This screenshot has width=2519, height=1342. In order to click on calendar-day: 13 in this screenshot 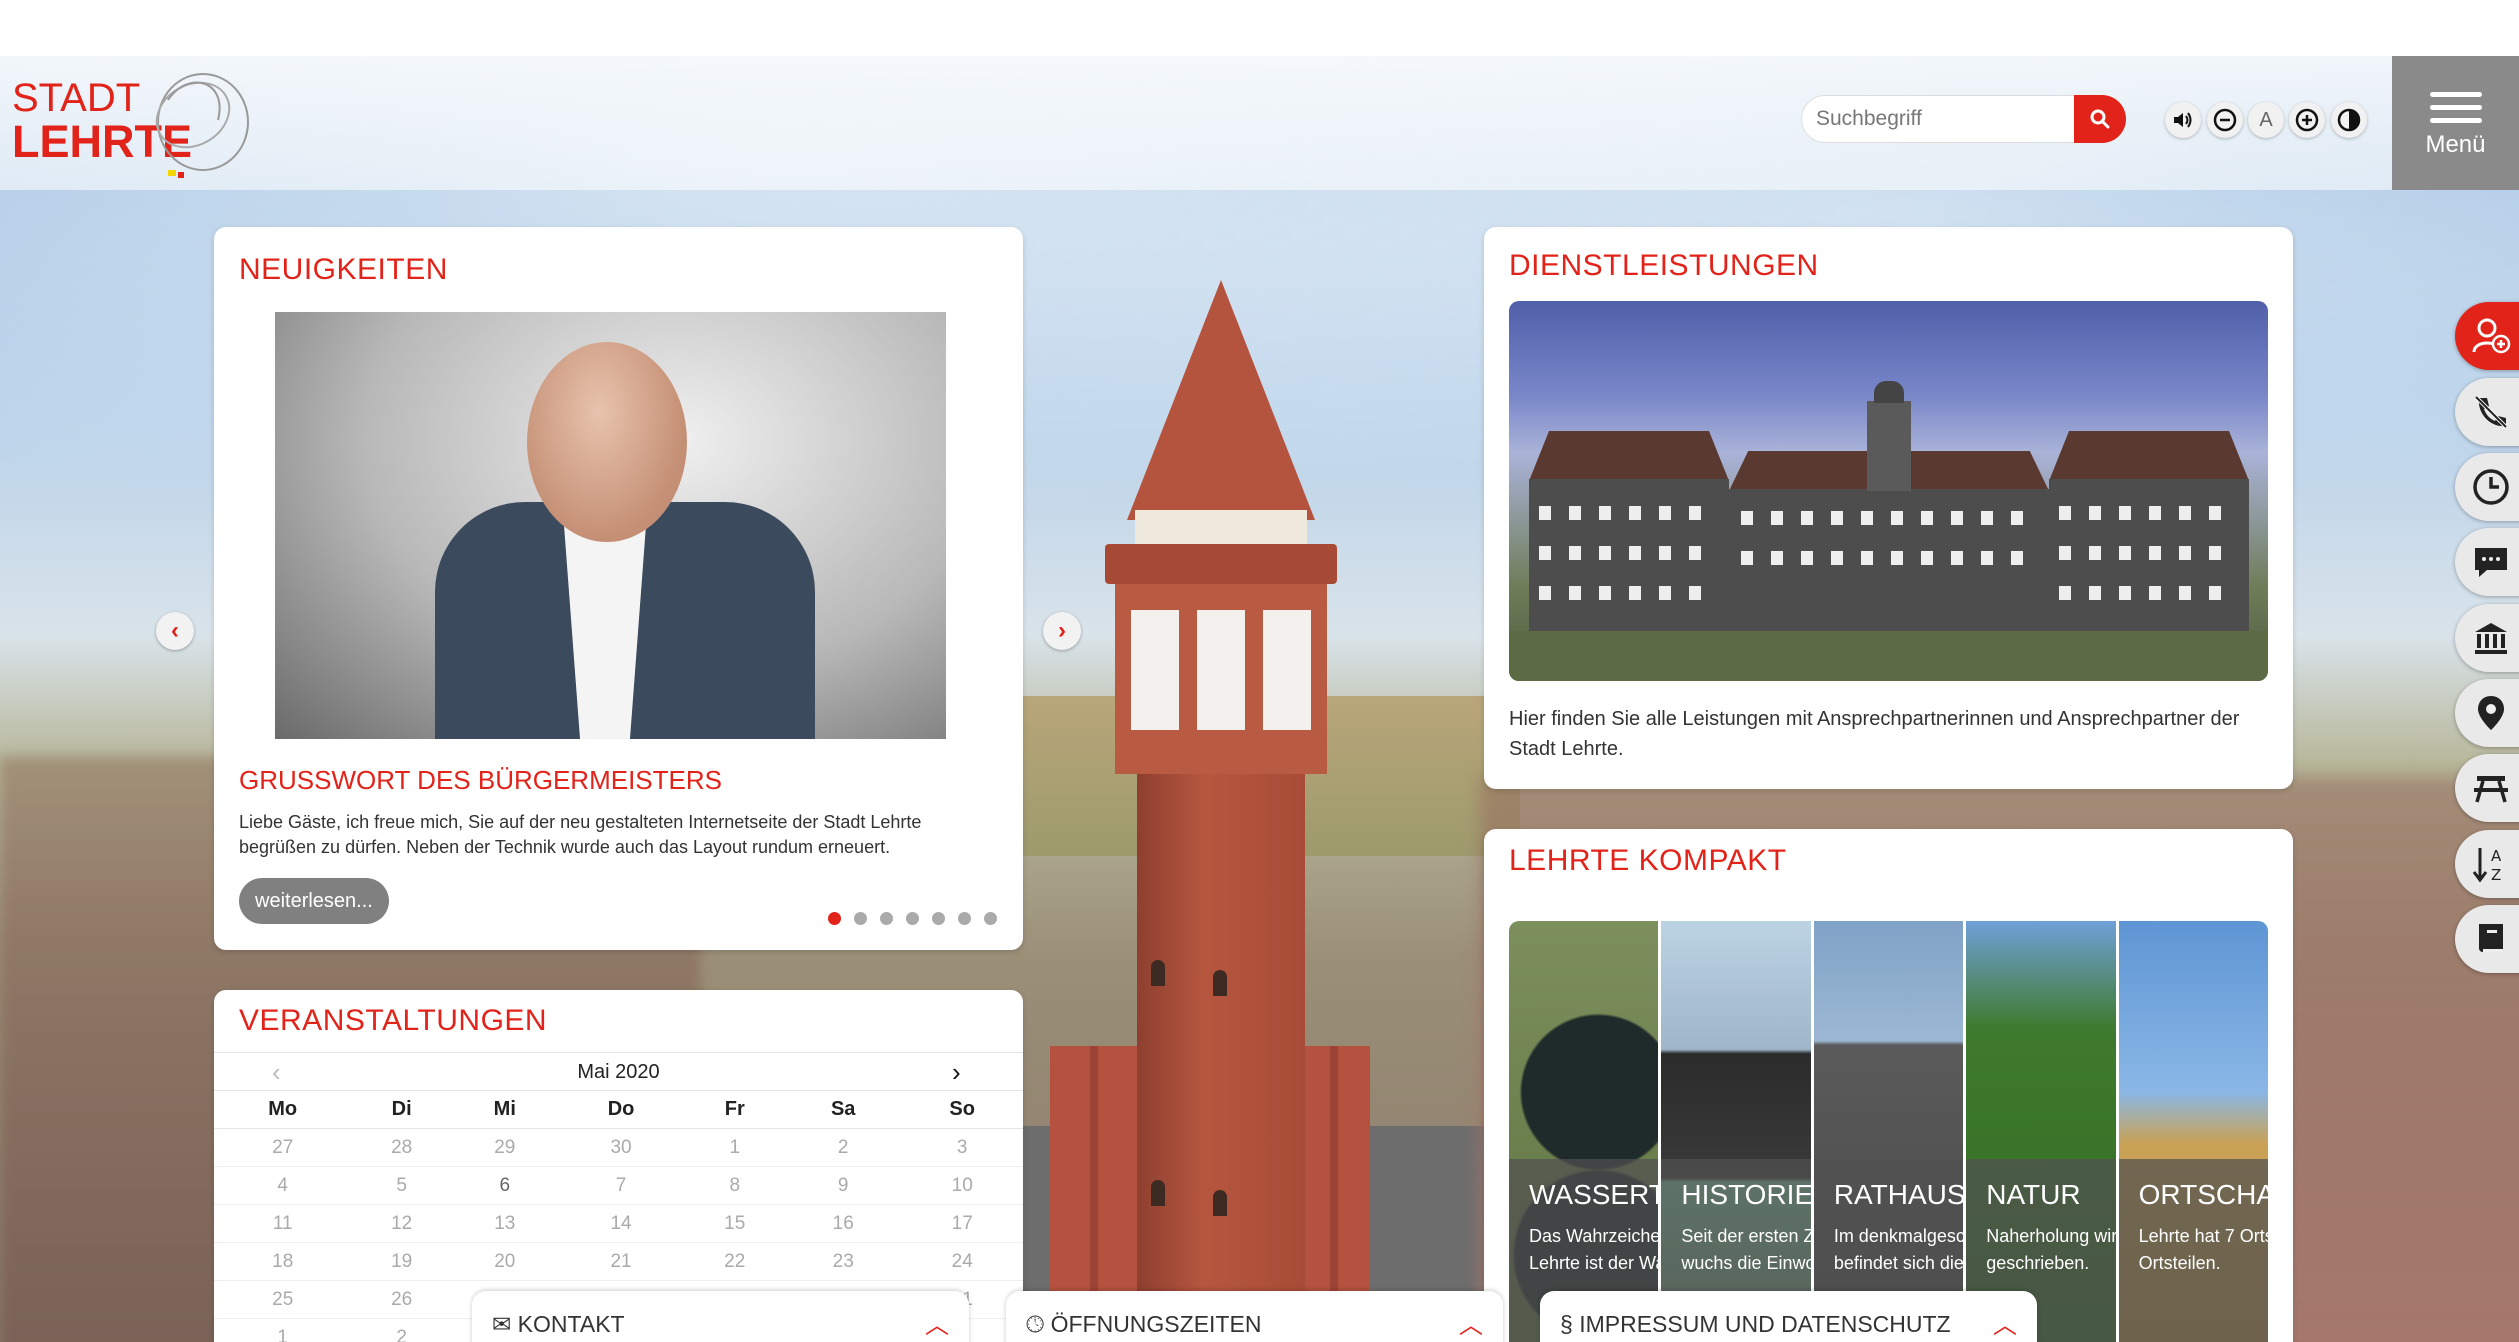, I will do `click(504, 1223)`.